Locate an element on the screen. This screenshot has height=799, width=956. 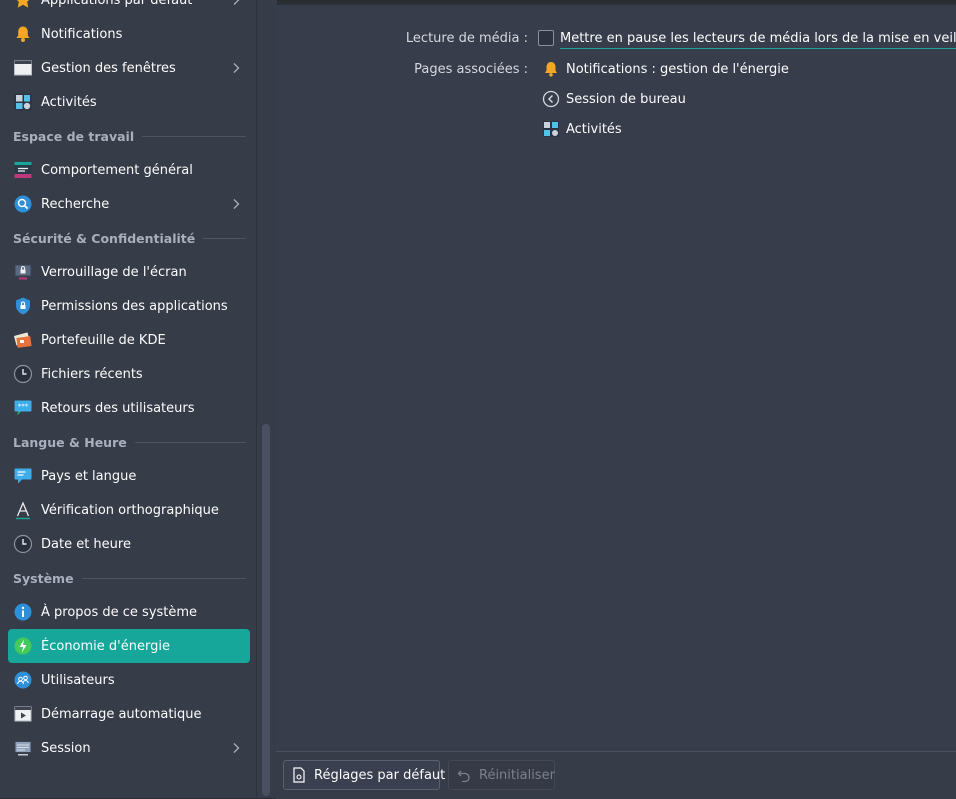
general-behavior-icon is located at coordinates (23, 170).